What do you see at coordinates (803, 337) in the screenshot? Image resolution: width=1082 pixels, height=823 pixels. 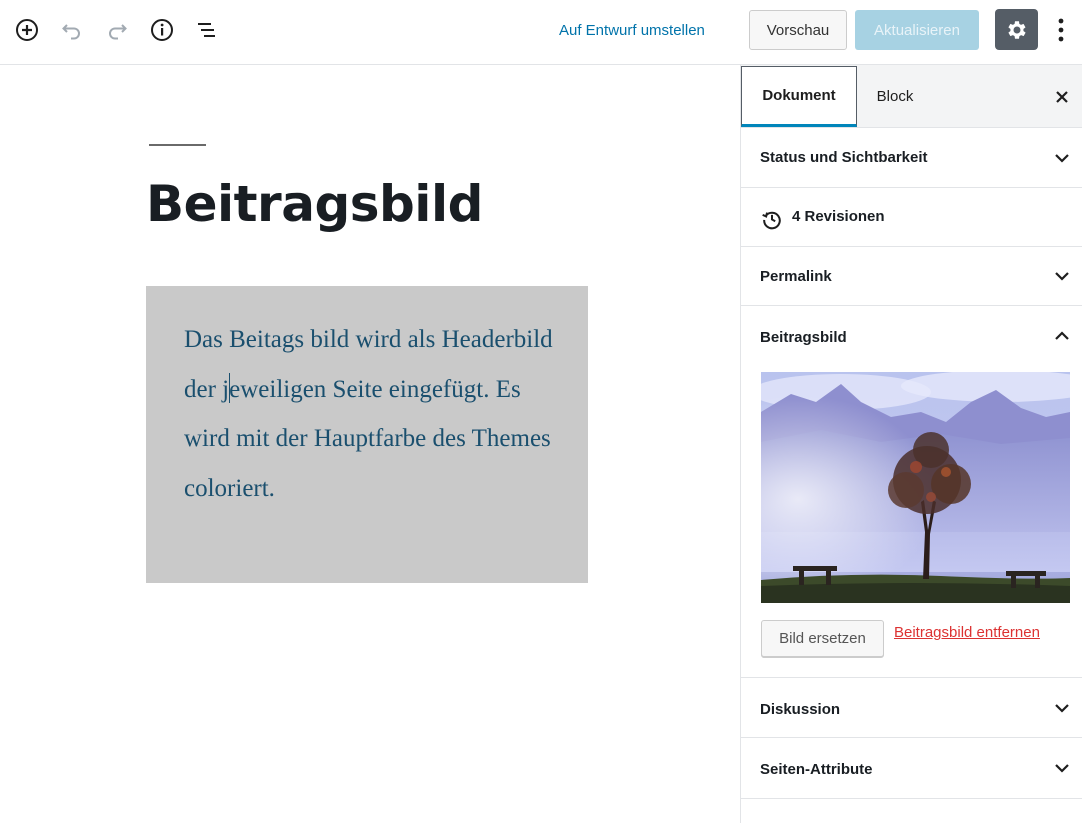 I see `panel-featured-image-label: Beitragsbild` at bounding box center [803, 337].